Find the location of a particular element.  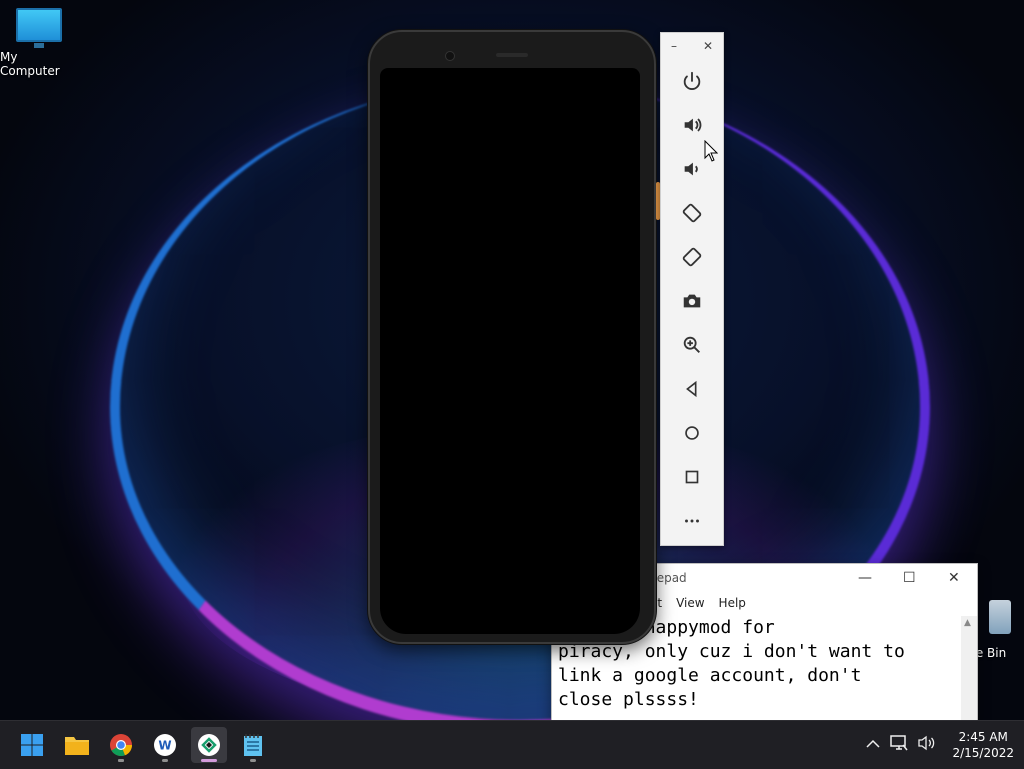

toolbar-close-button: ✕ is located at coordinates (708, 46).